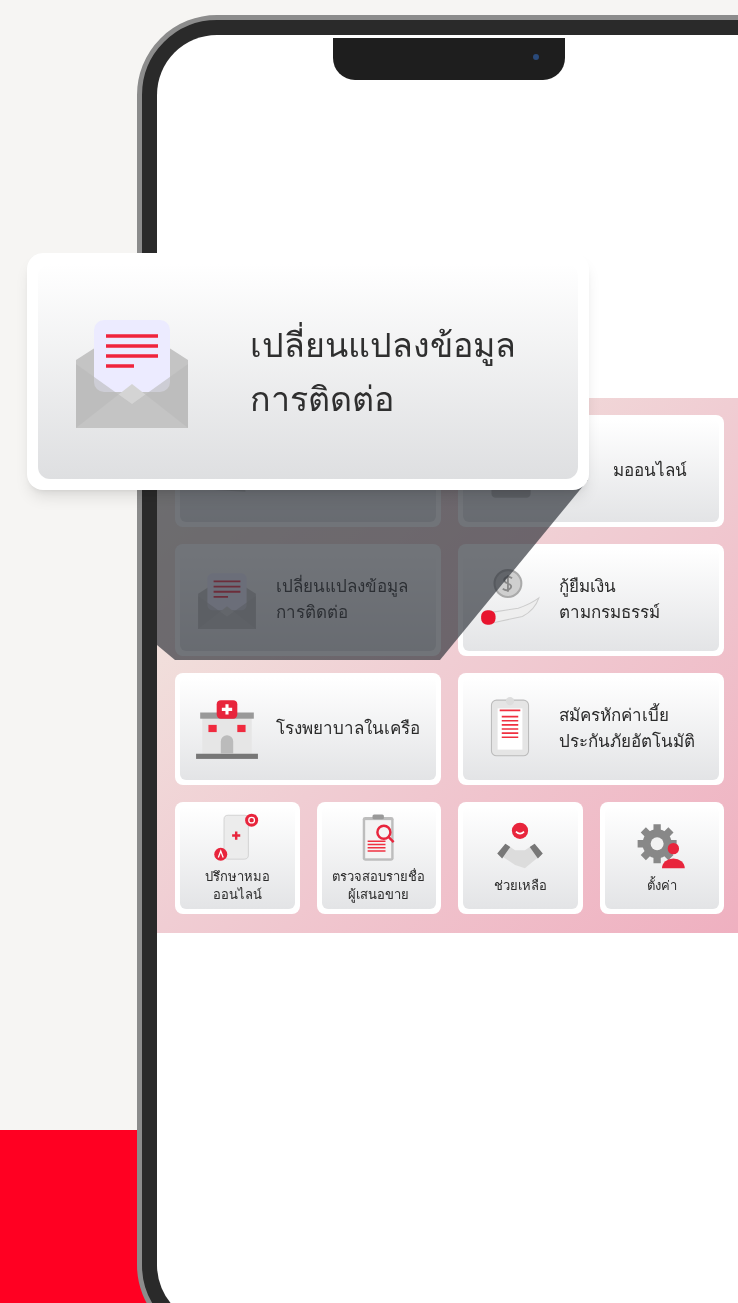 This screenshot has height=1303, width=738. What do you see at coordinates (609, 600) in the screenshot?
I see `menu-label: กู้ยืมเงิน ตามกรมธรรม์` at bounding box center [609, 600].